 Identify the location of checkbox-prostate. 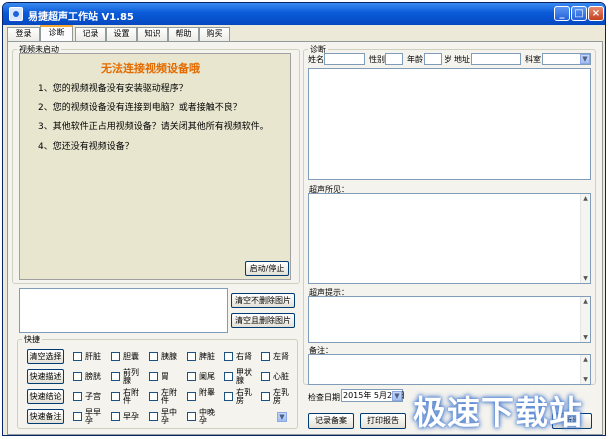
(115, 376).